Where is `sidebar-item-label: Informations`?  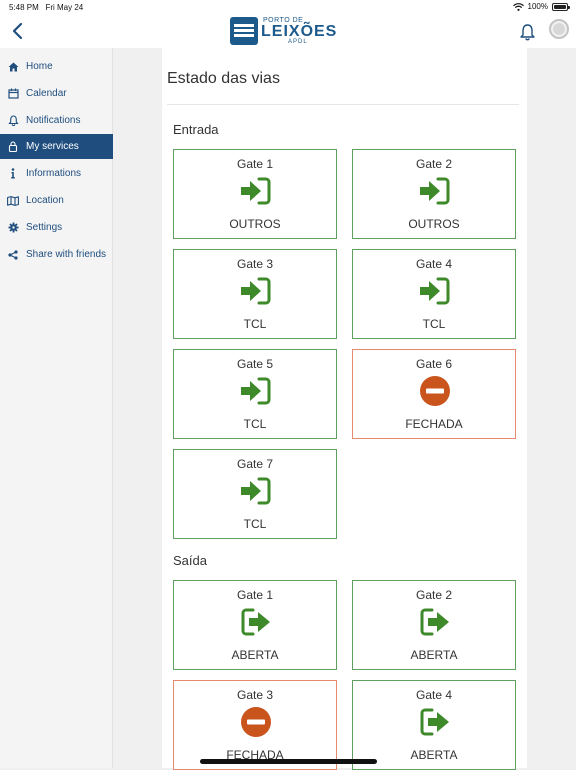
sidebar-item-label: Informations is located at coordinates (54, 173).